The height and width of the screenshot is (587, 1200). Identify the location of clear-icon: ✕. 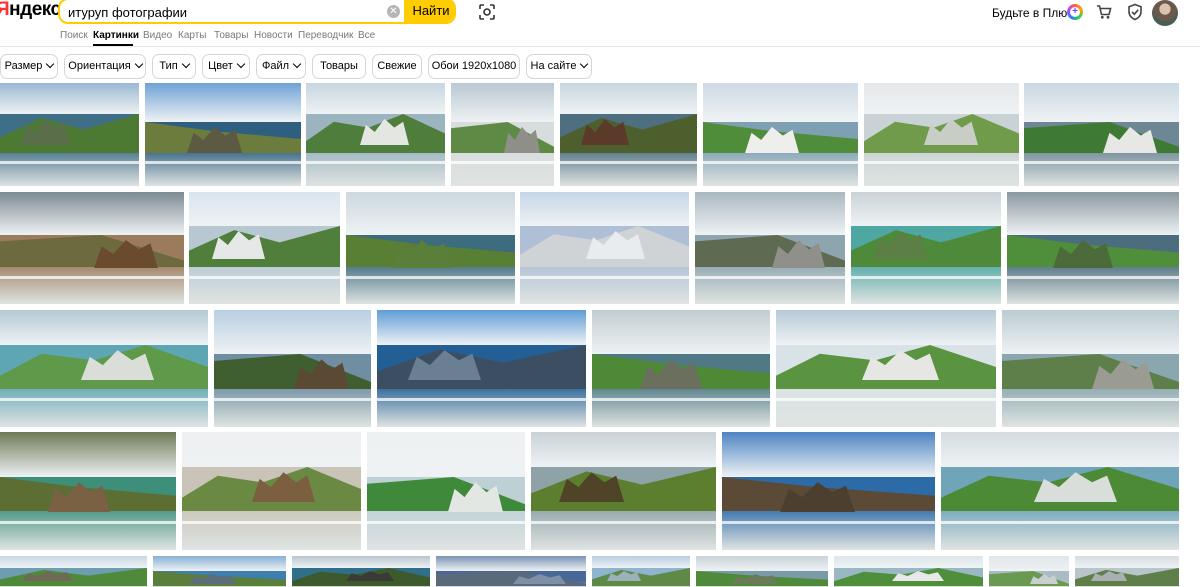
(393, 11).